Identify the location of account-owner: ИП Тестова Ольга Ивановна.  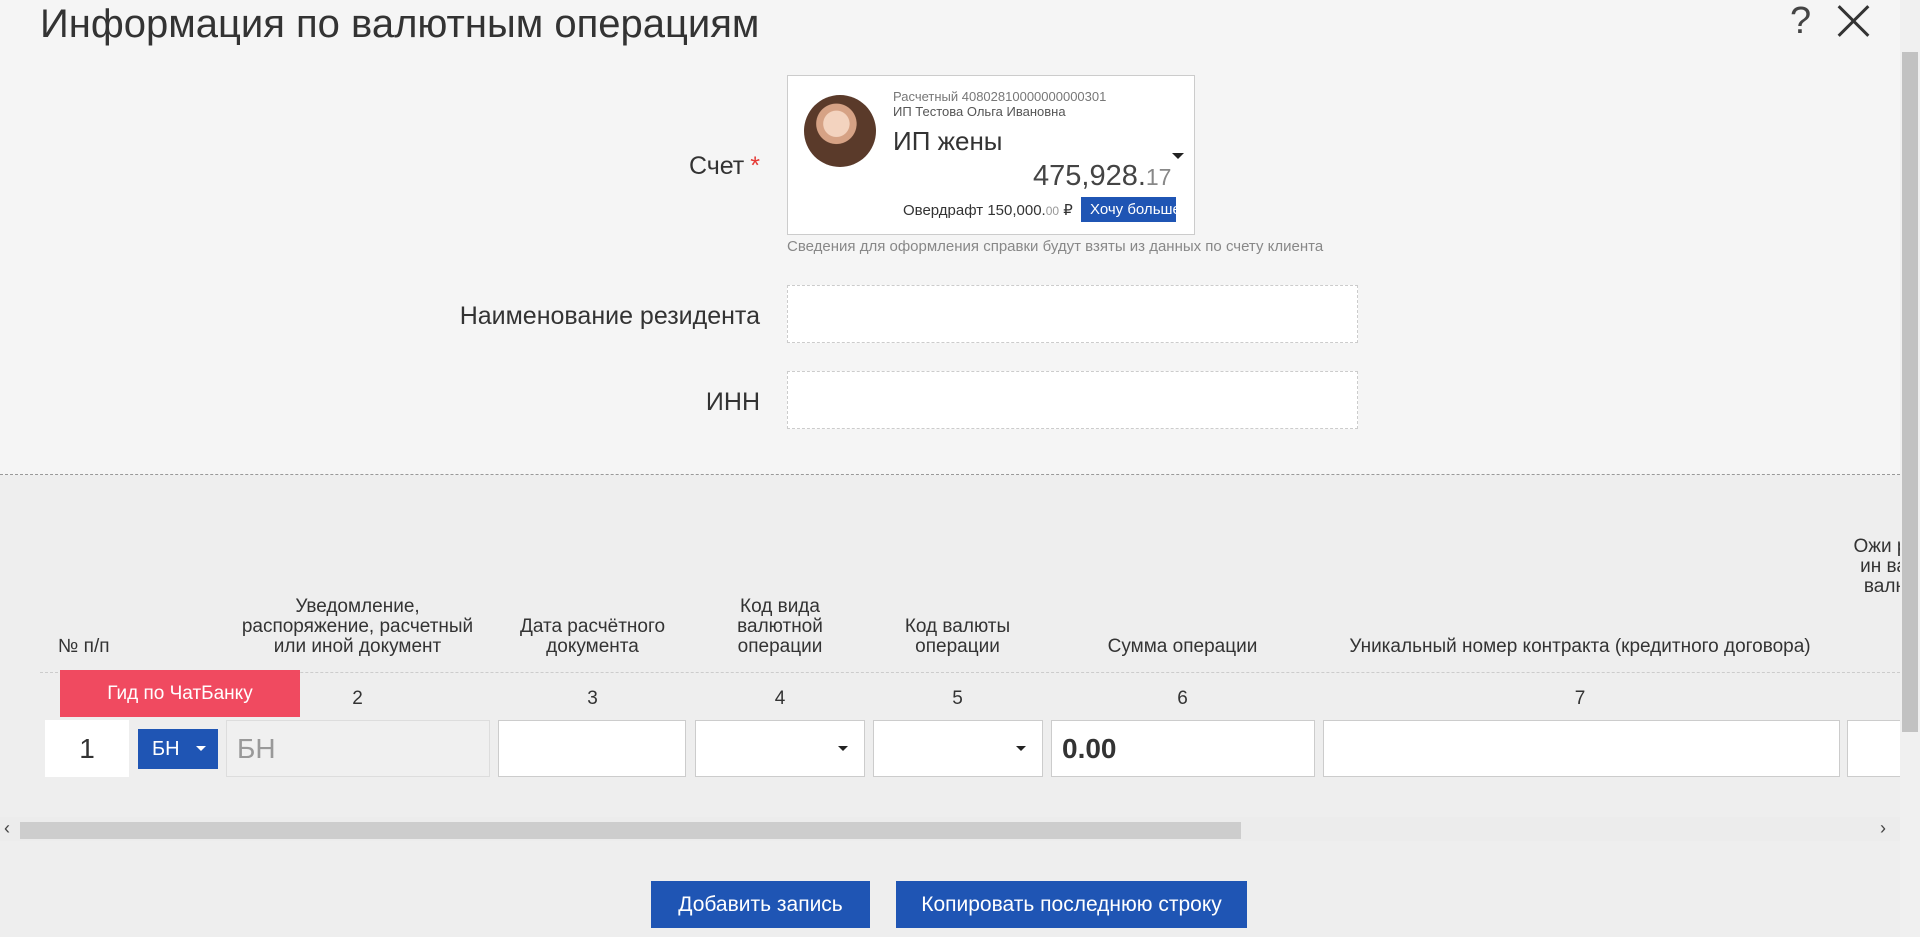
(979, 111).